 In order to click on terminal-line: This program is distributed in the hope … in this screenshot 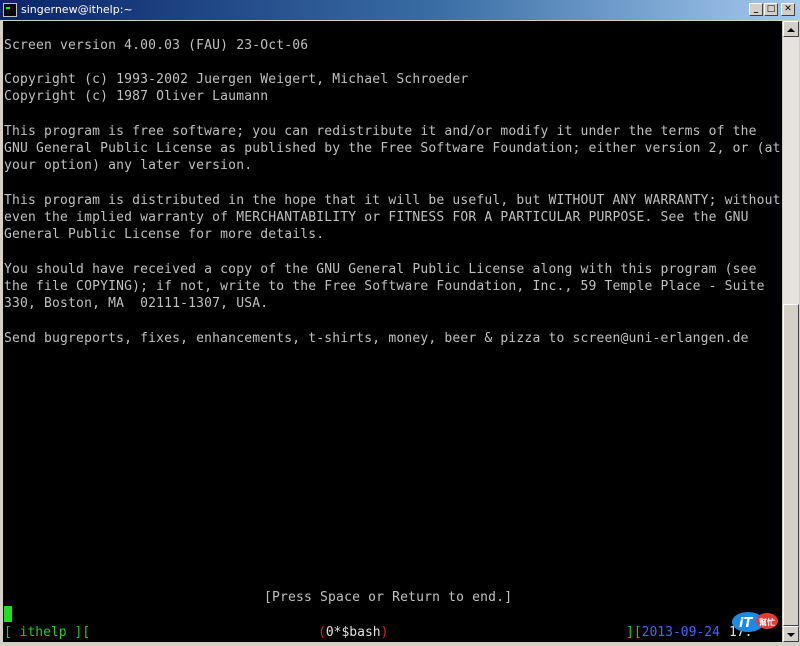, I will do `click(392, 200)`.